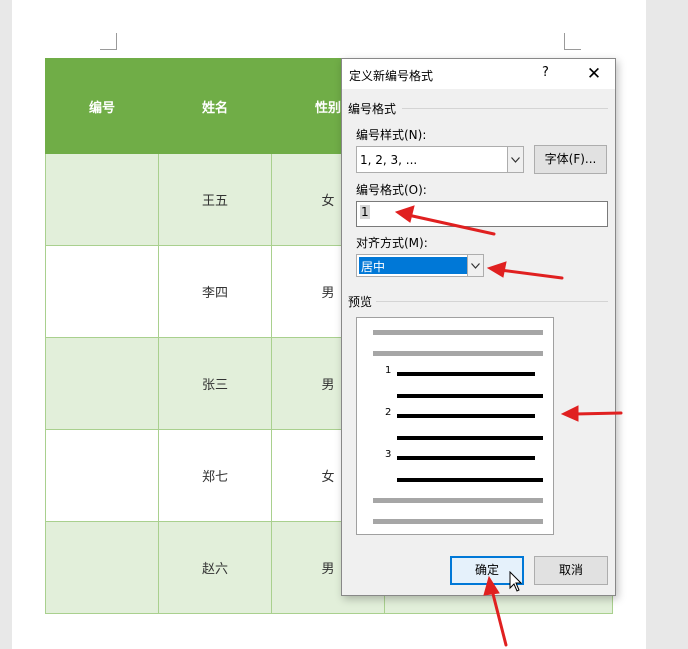 This screenshot has height=649, width=688. What do you see at coordinates (482, 214) in the screenshot?
I see `number-format-input: 1` at bounding box center [482, 214].